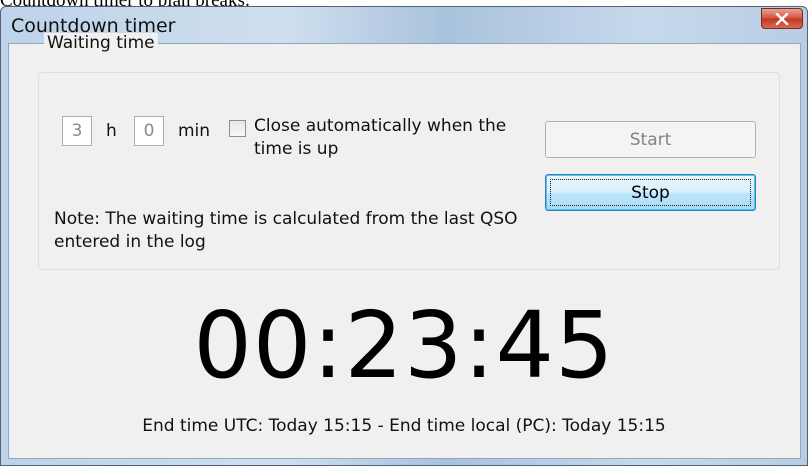 Image resolution: width=808 pixels, height=466 pixels. I want to click on start-button-label: Start, so click(650, 139).